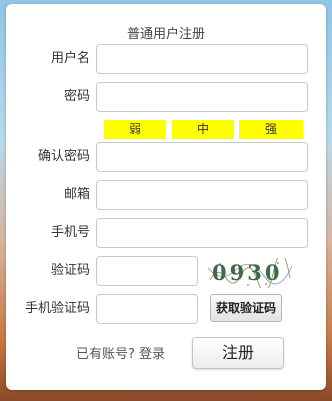 The height and width of the screenshot is (401, 332). Describe the element at coordinates (152, 354) in the screenshot. I see `login-link: 登录` at that location.